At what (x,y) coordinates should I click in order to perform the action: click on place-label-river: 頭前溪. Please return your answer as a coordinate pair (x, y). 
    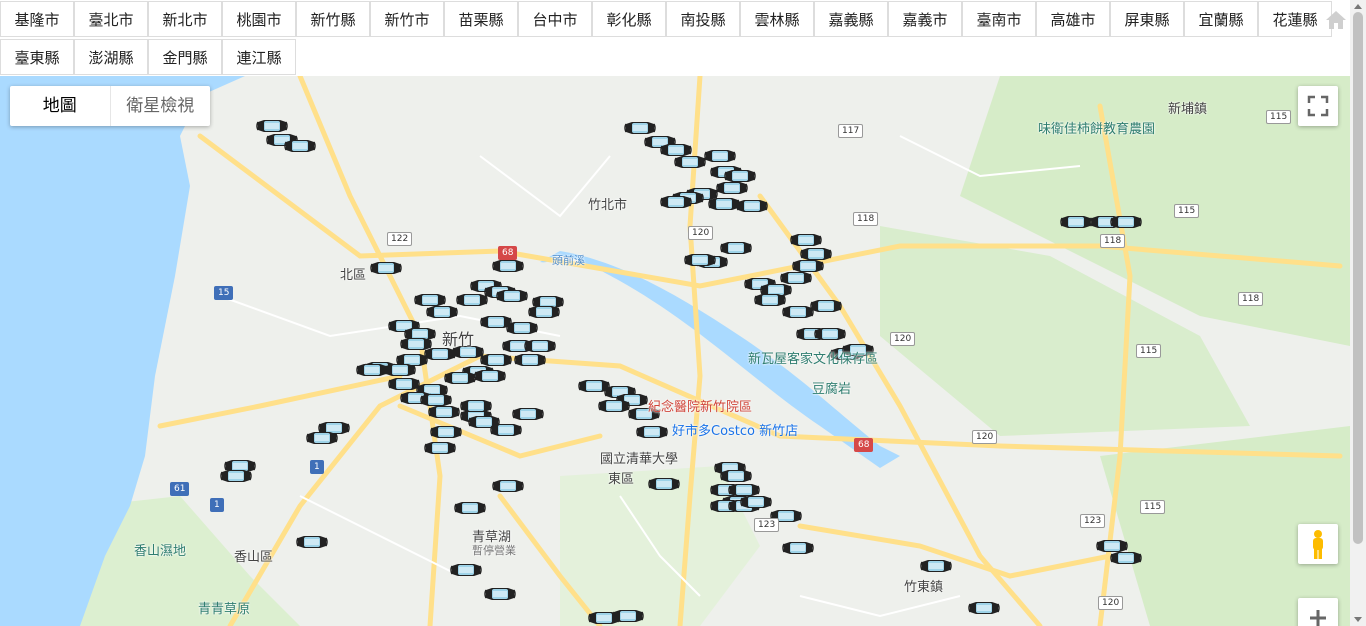
    Looking at the image, I should click on (568, 260).